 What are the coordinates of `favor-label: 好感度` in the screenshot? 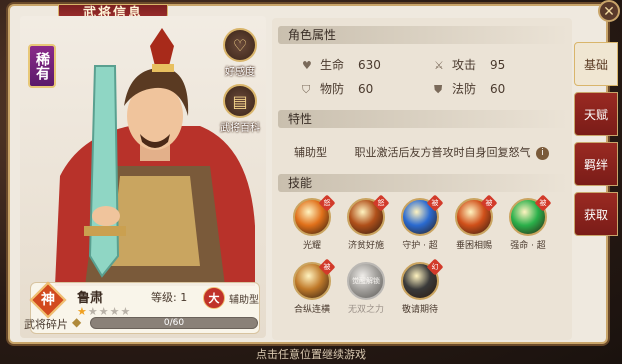 It's located at (240, 72).